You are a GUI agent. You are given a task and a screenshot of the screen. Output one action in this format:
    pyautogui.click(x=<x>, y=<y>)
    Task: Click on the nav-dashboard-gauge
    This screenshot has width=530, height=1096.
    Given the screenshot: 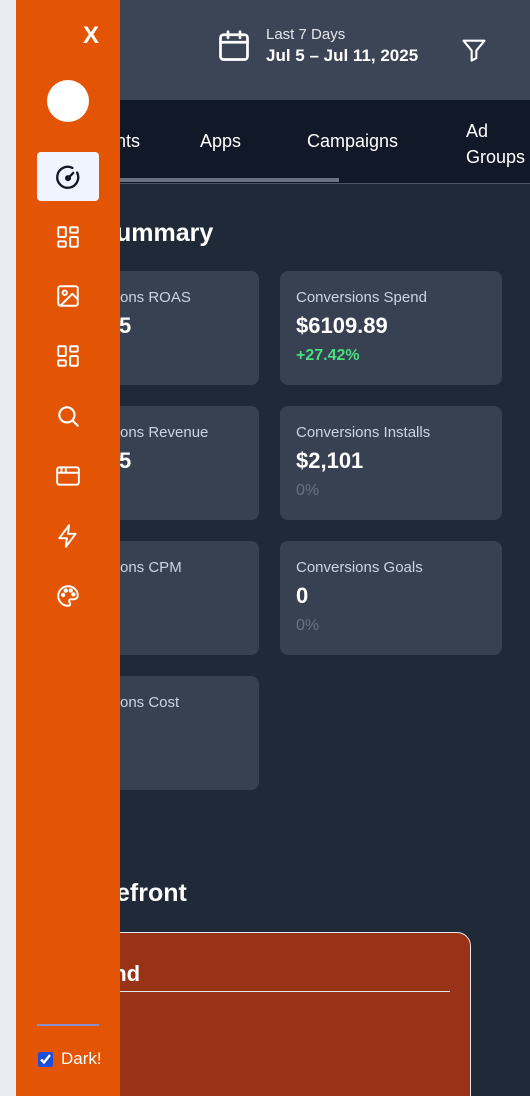 What is the action you would take?
    pyautogui.click(x=68, y=176)
    